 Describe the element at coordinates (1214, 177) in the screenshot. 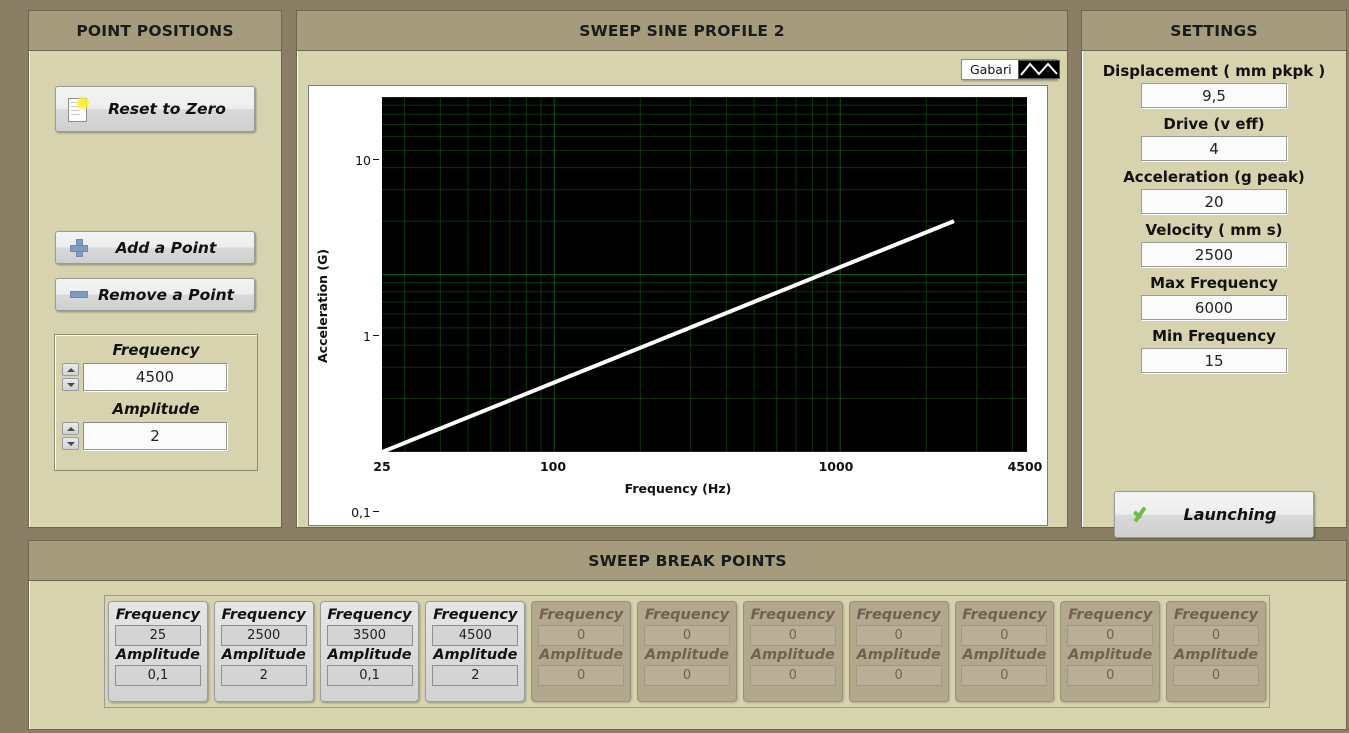

I see `acceleration-label: Acceleration (g peak)` at that location.